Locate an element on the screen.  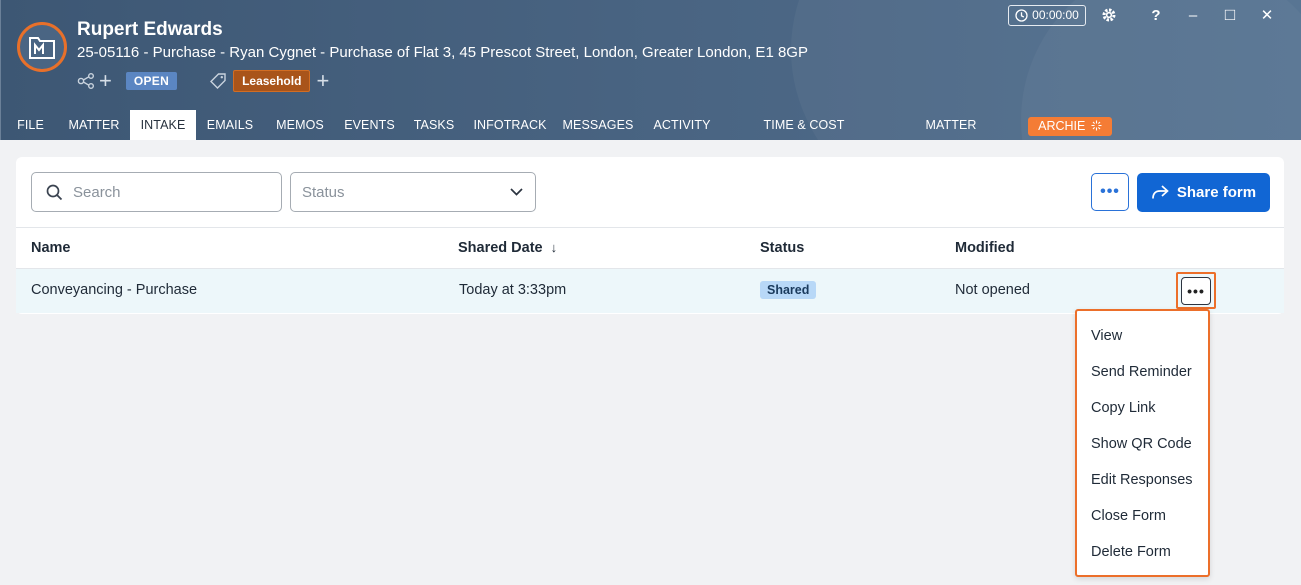
tab-file: FILE is located at coordinates (30, 125).